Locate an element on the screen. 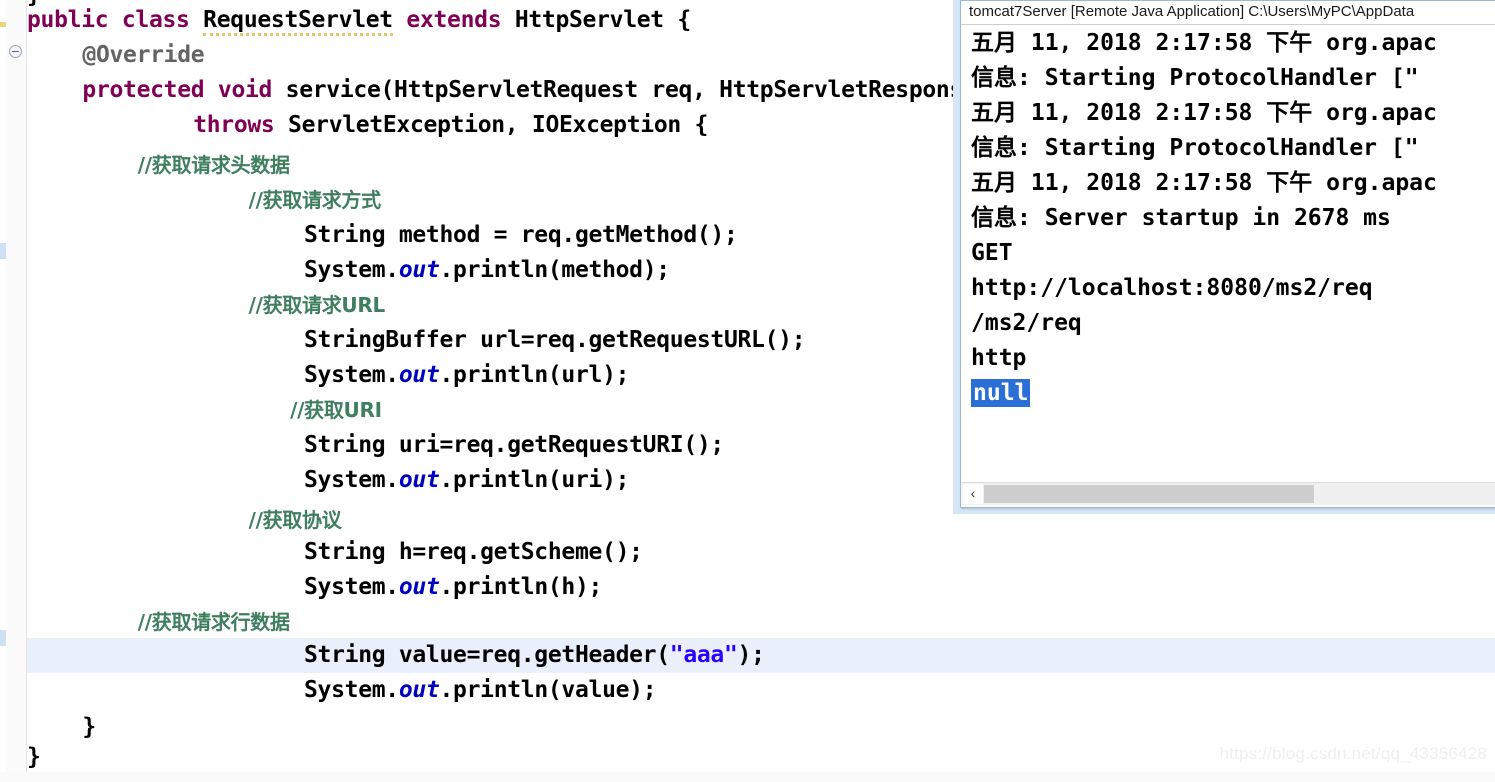 The height and width of the screenshot is (782, 1495). code-line-content: System.out.println(h); is located at coordinates (453, 587).